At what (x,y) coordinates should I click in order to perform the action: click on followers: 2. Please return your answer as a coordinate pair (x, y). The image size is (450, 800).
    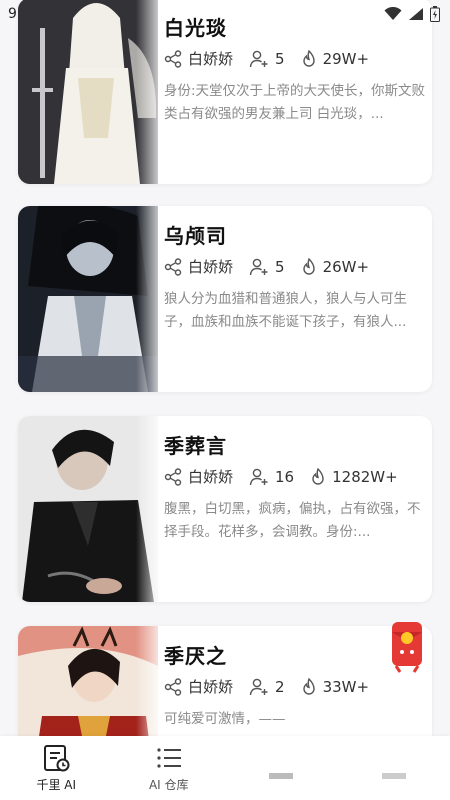
    Looking at the image, I should click on (267, 687).